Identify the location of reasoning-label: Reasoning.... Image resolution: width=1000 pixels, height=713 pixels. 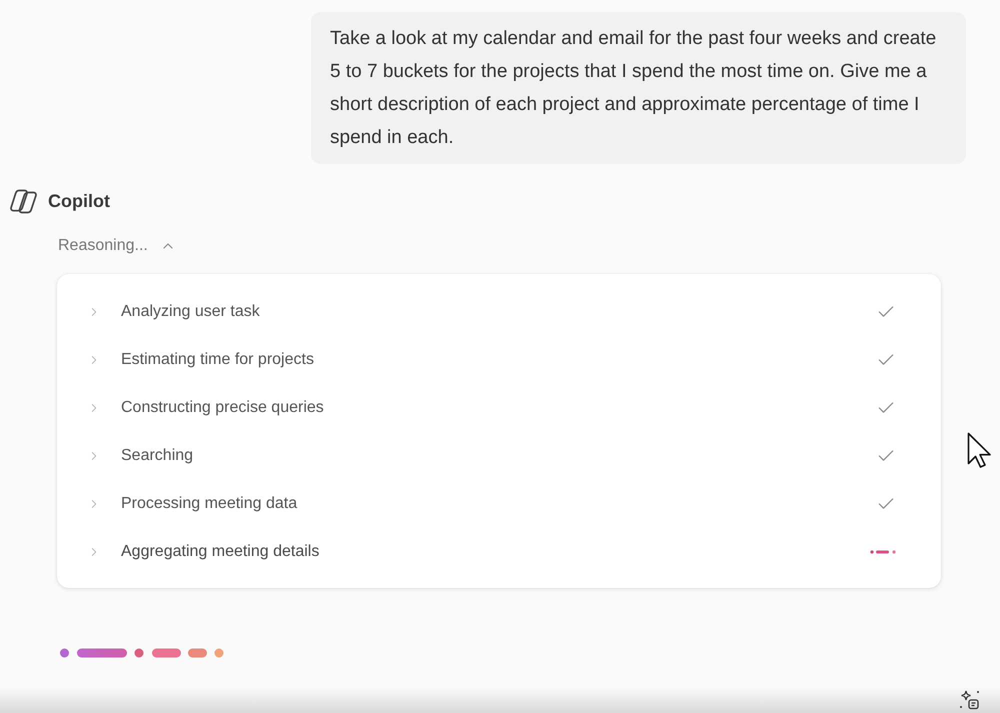
(103, 246).